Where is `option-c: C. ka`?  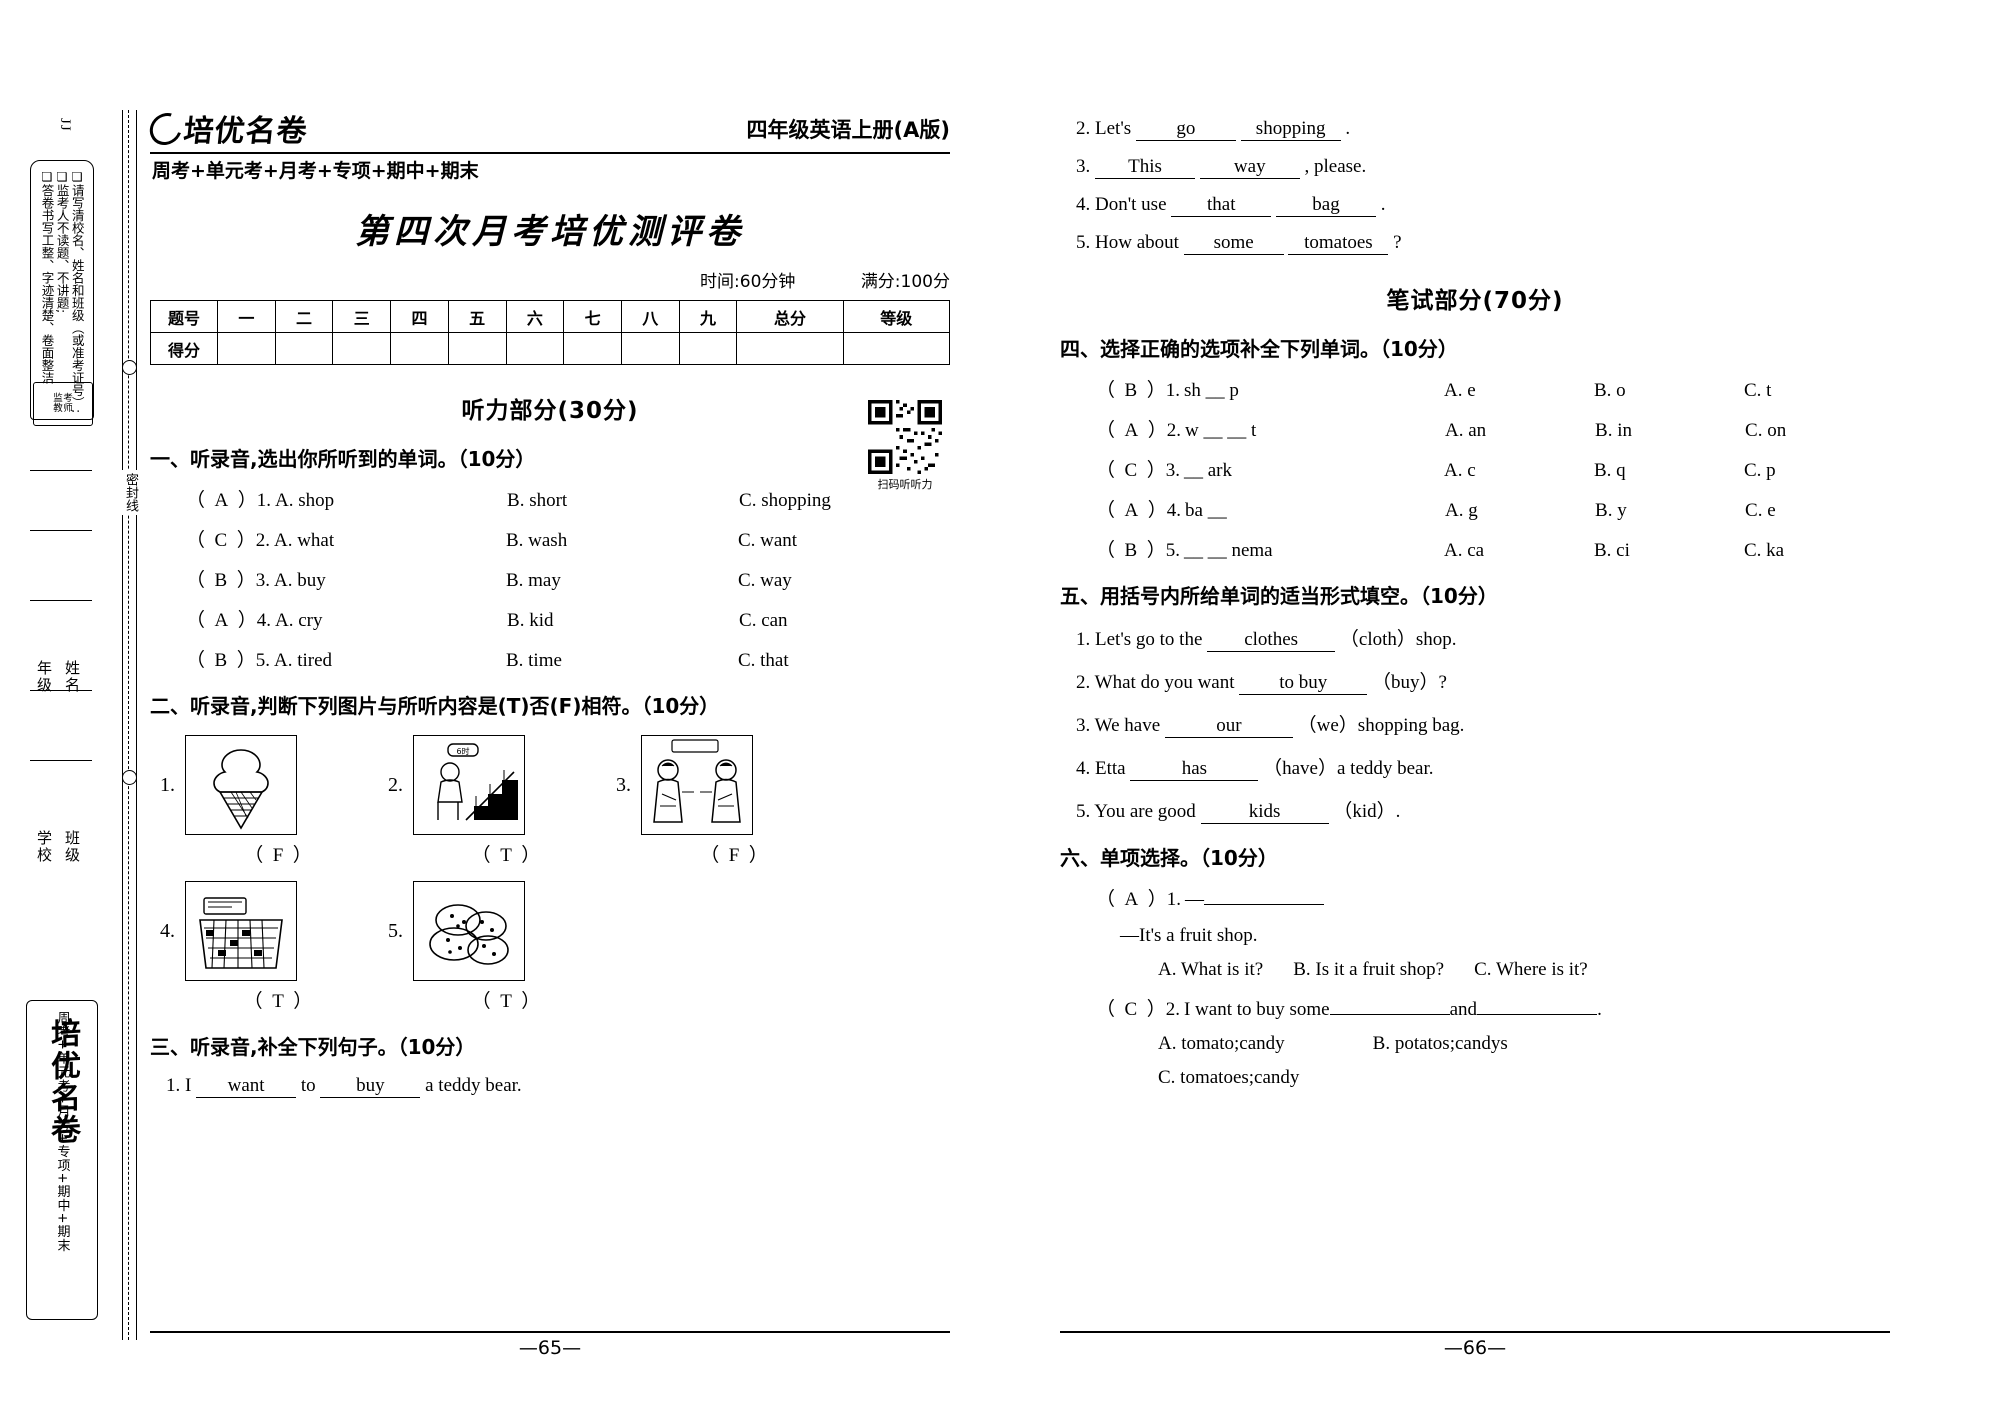
option-c: C. ka is located at coordinates (1764, 551).